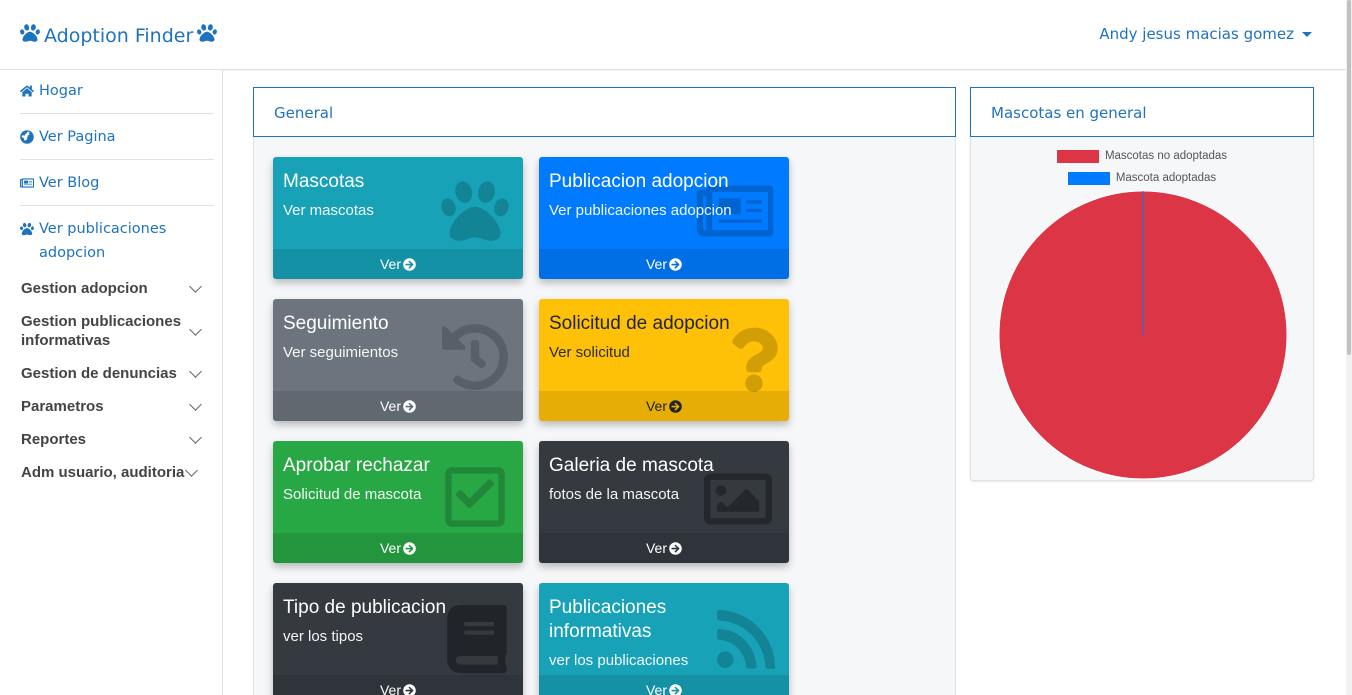  I want to click on tile-subtitle: Ver seguimientos, so click(341, 352).